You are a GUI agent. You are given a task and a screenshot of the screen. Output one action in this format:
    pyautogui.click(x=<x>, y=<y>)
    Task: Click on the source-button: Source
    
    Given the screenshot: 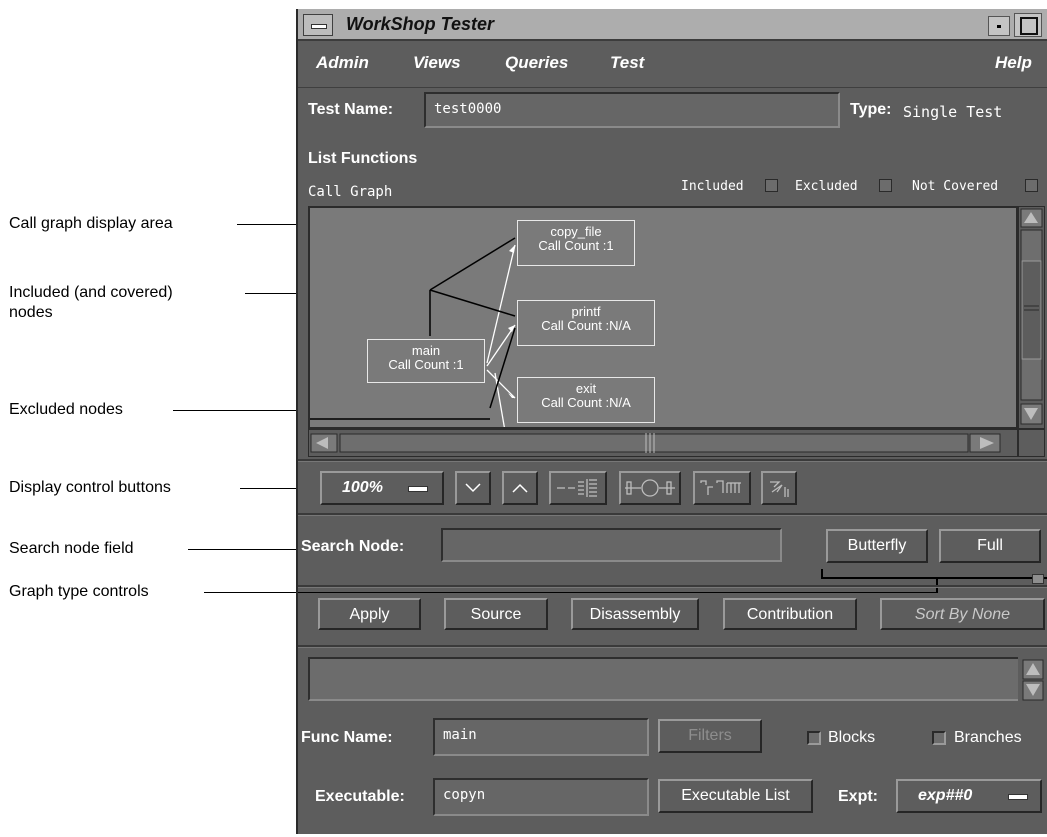 What is the action you would take?
    pyautogui.click(x=496, y=614)
    